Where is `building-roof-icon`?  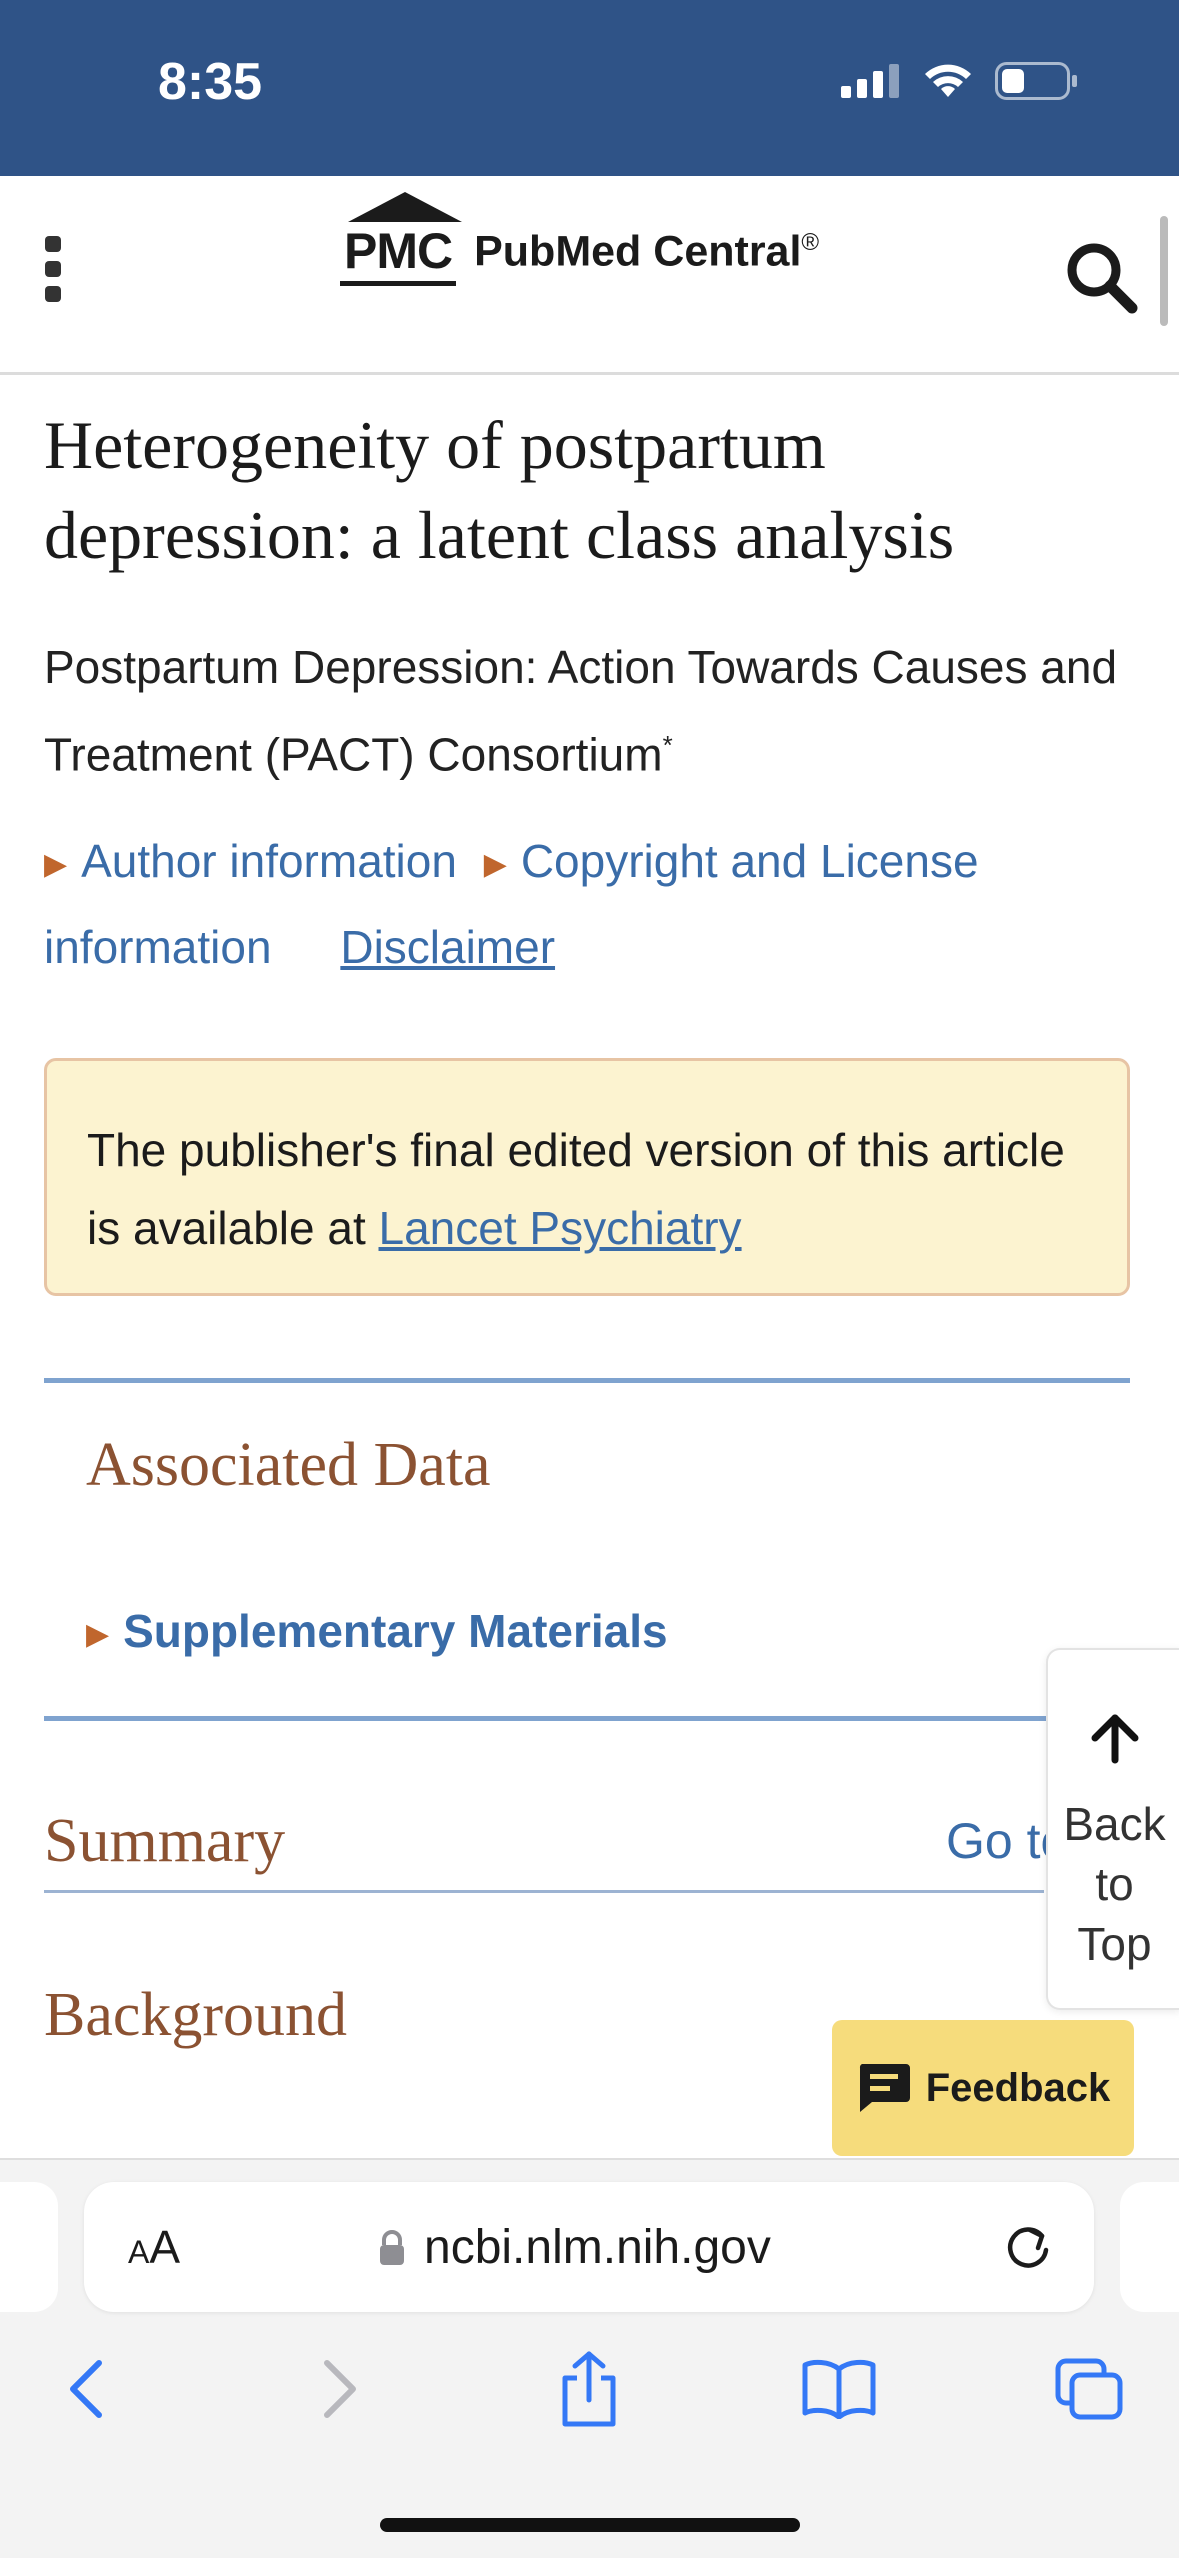 building-roof-icon is located at coordinates (405, 207).